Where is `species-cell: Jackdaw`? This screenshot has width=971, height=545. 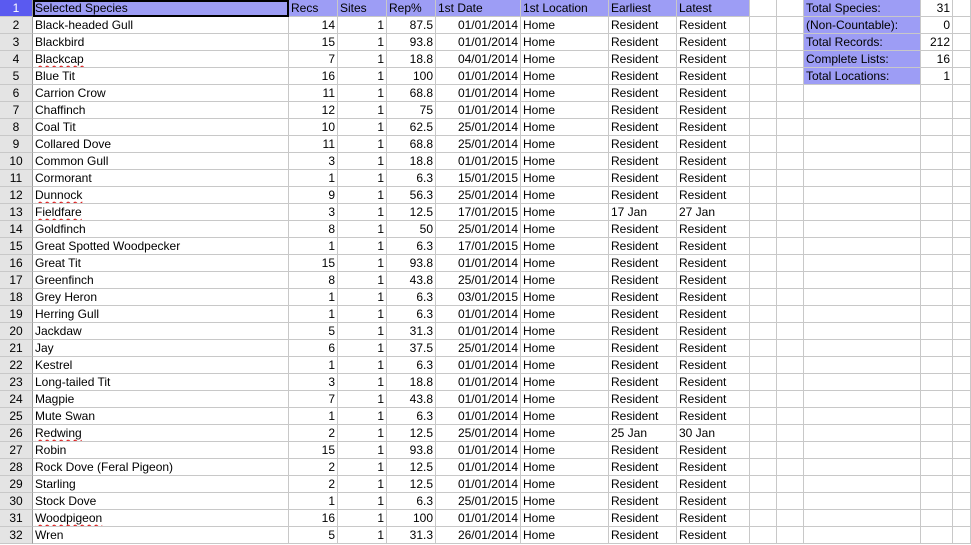 species-cell: Jackdaw is located at coordinates (161, 331).